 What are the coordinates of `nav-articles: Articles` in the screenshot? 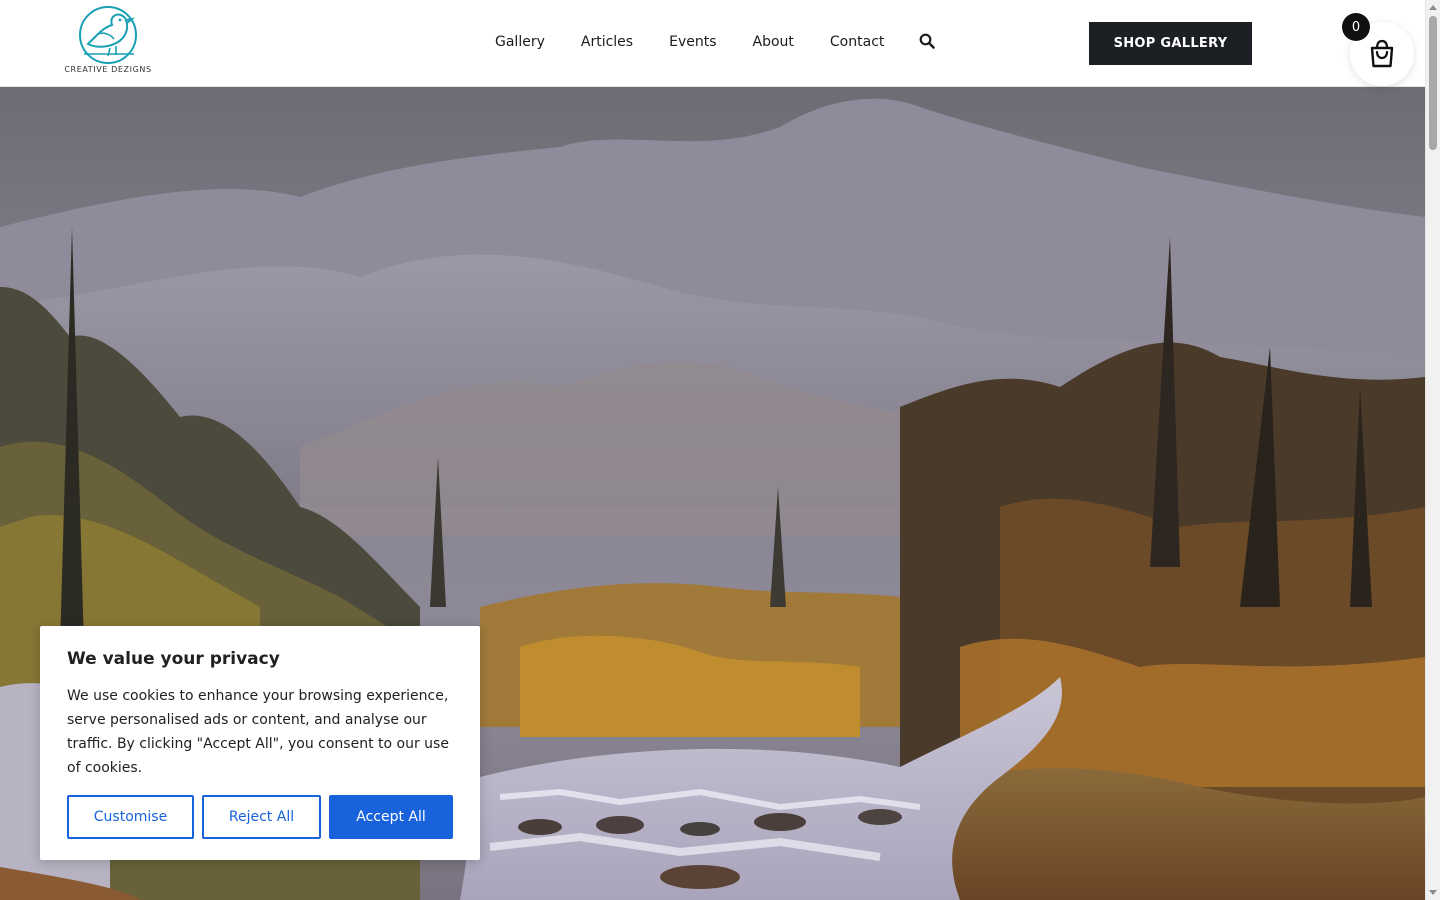 It's located at (607, 42).